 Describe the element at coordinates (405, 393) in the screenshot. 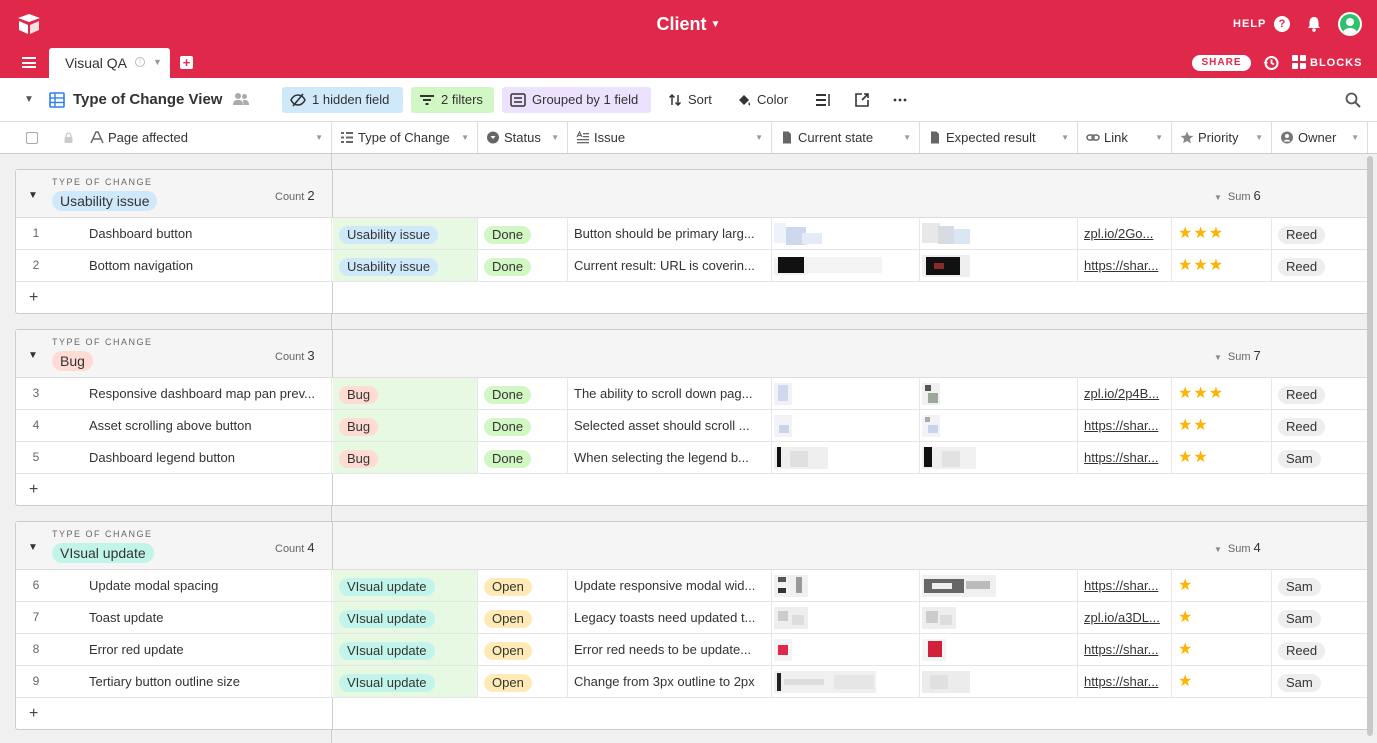

I see `type-cell: Bug` at that location.